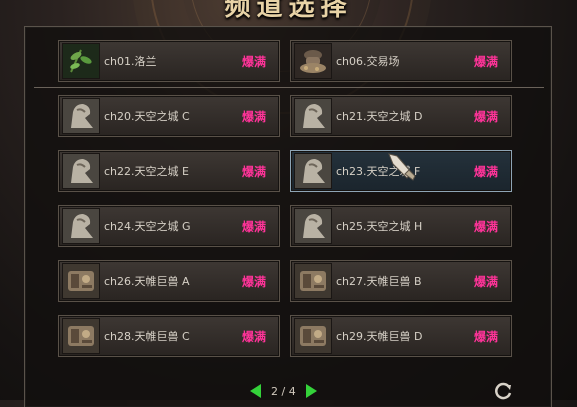  I want to click on channel-button-ch24: ch24.天空之城 G 爆满, so click(169, 226).